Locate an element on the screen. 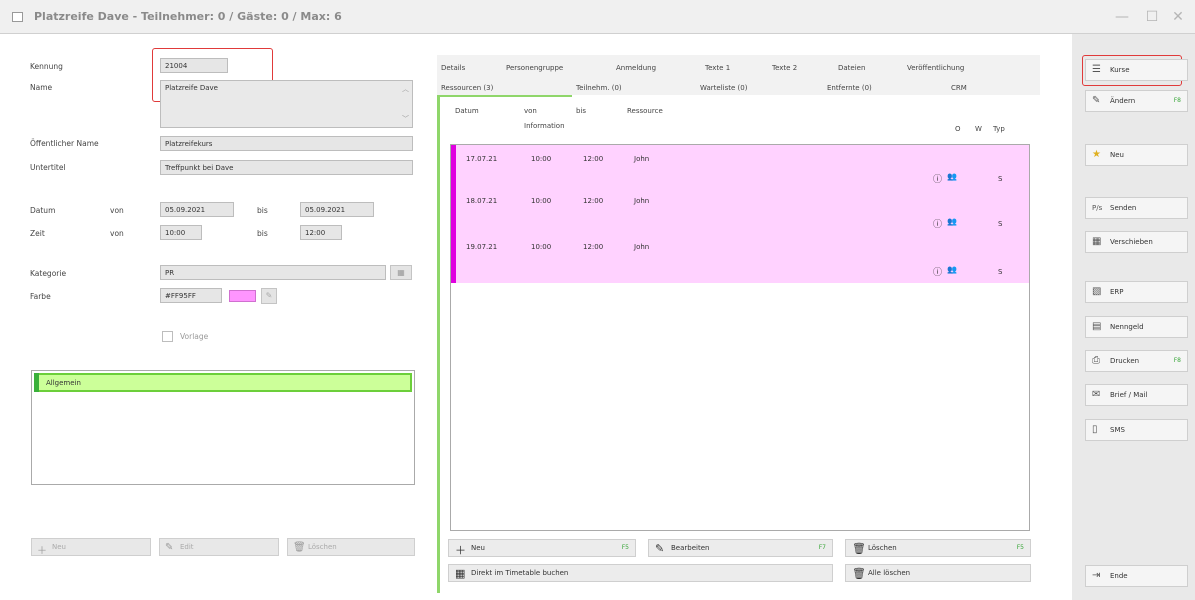  phone-icon: ▯ is located at coordinates (1095, 429).